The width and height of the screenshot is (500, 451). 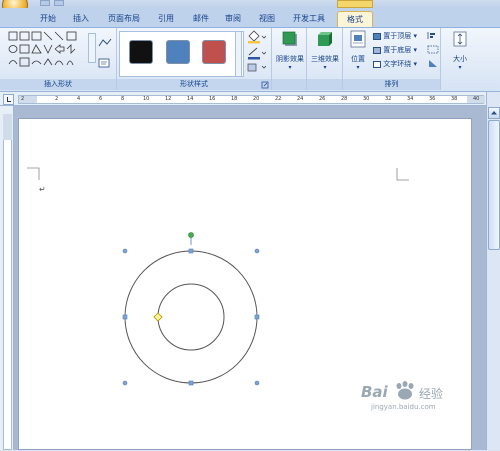 What do you see at coordinates (431, 394) in the screenshot?
I see `watermark-cn: 经验` at bounding box center [431, 394].